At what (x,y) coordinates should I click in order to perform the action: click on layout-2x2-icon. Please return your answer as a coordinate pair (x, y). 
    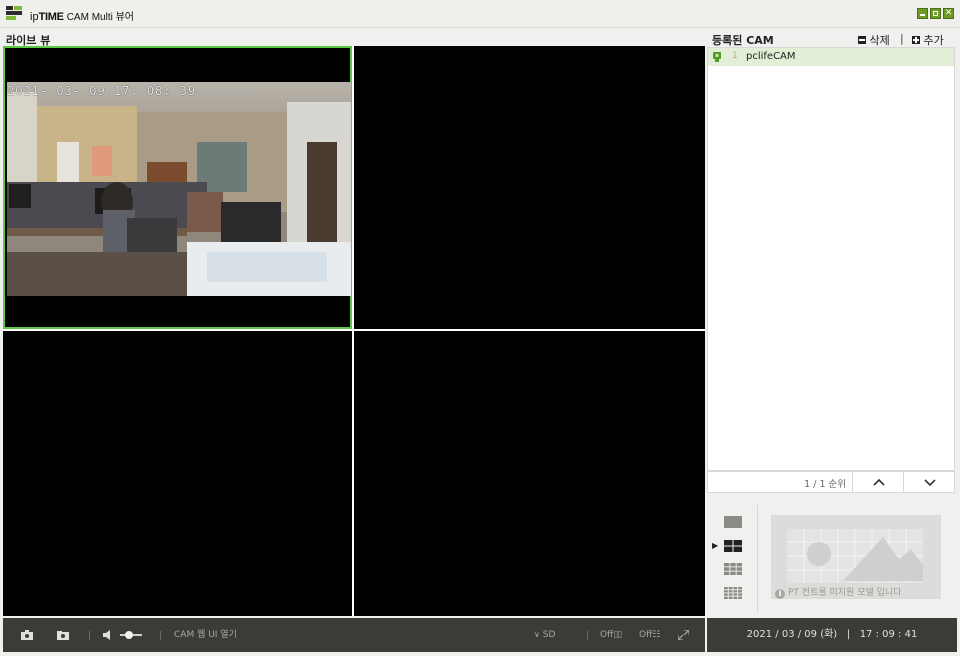
    Looking at the image, I should click on (733, 546).